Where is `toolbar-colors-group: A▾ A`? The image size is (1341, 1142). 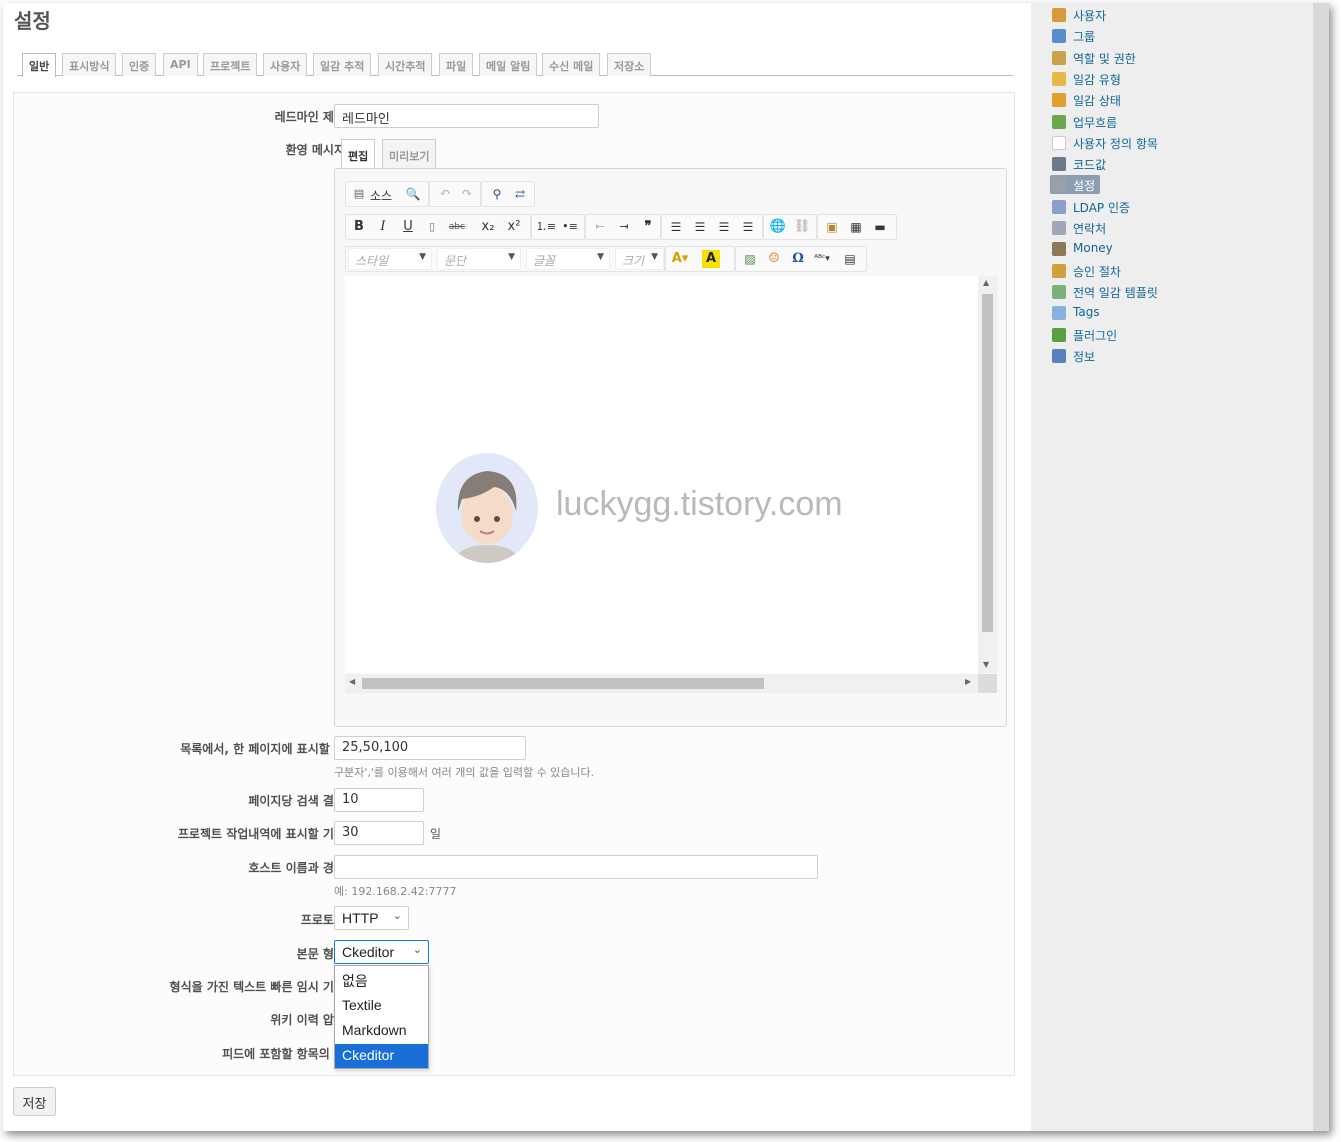
toolbar-colors-group: A▾ A is located at coordinates (700, 259).